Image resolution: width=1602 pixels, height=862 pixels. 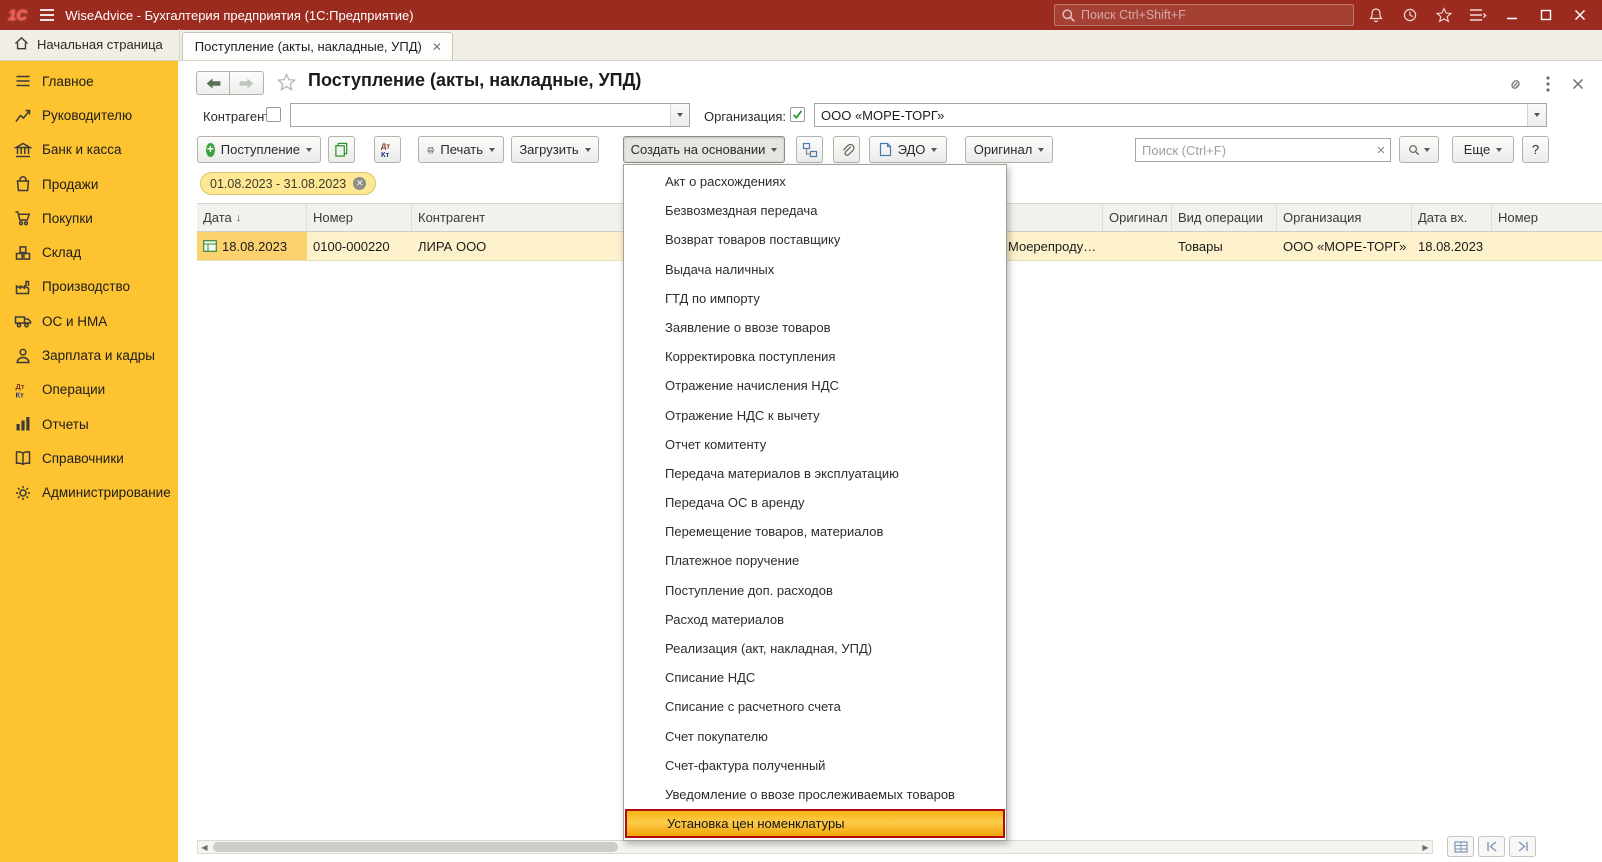 What do you see at coordinates (1137, 246) in the screenshot?
I see `cell-original` at bounding box center [1137, 246].